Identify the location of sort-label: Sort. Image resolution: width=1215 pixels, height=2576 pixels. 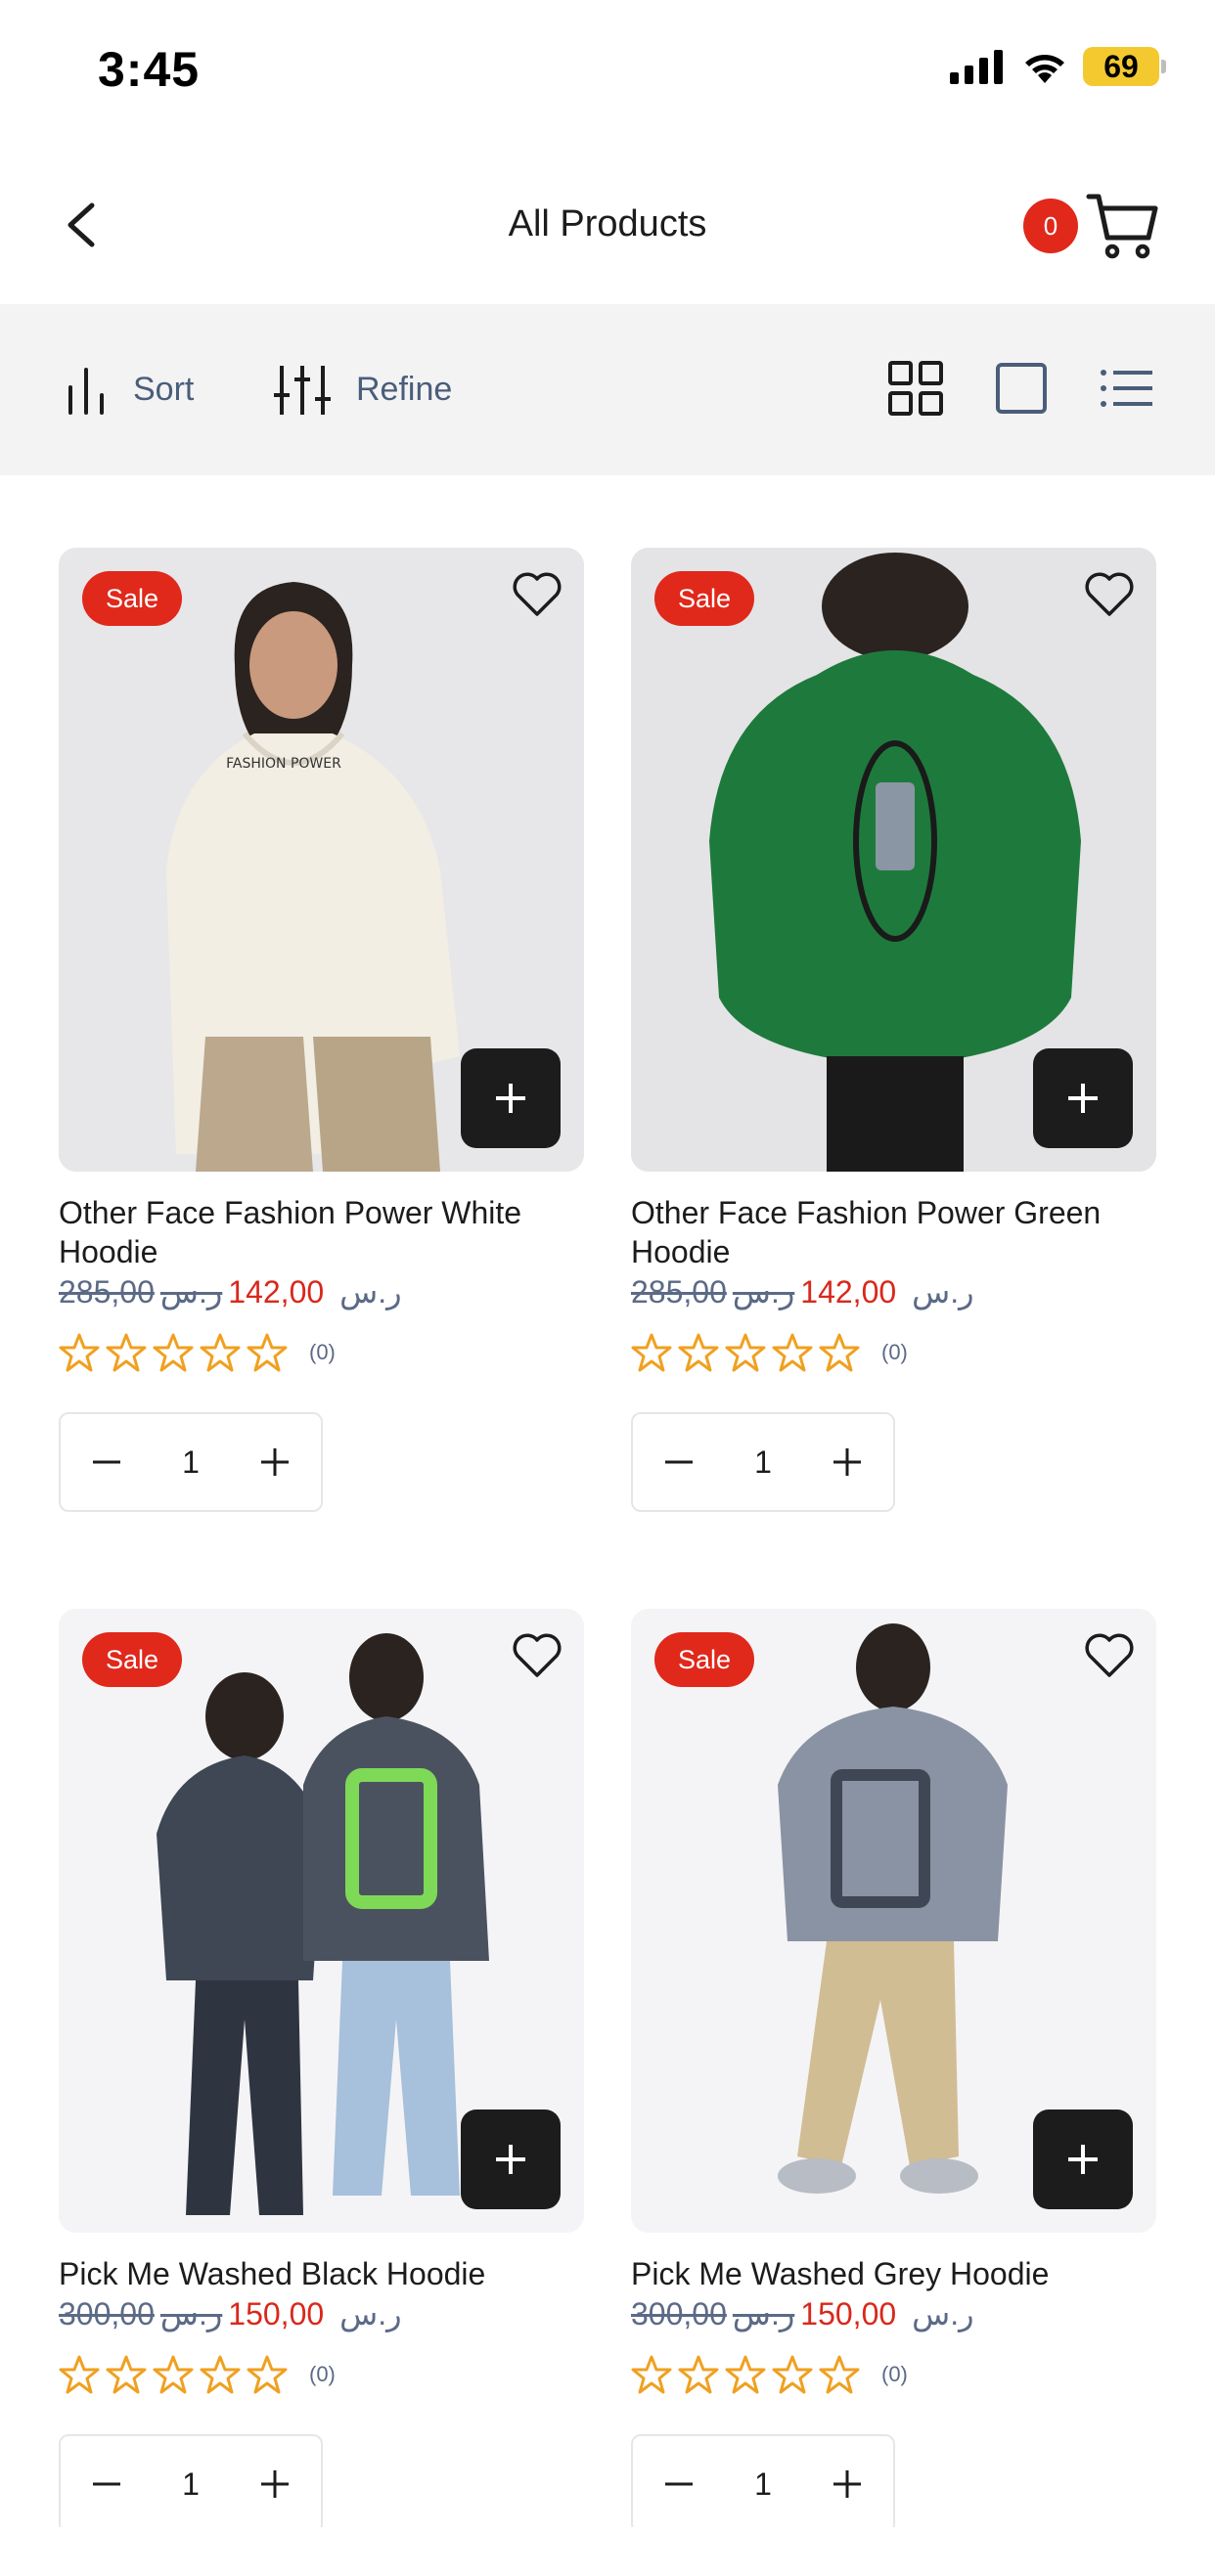
(164, 389).